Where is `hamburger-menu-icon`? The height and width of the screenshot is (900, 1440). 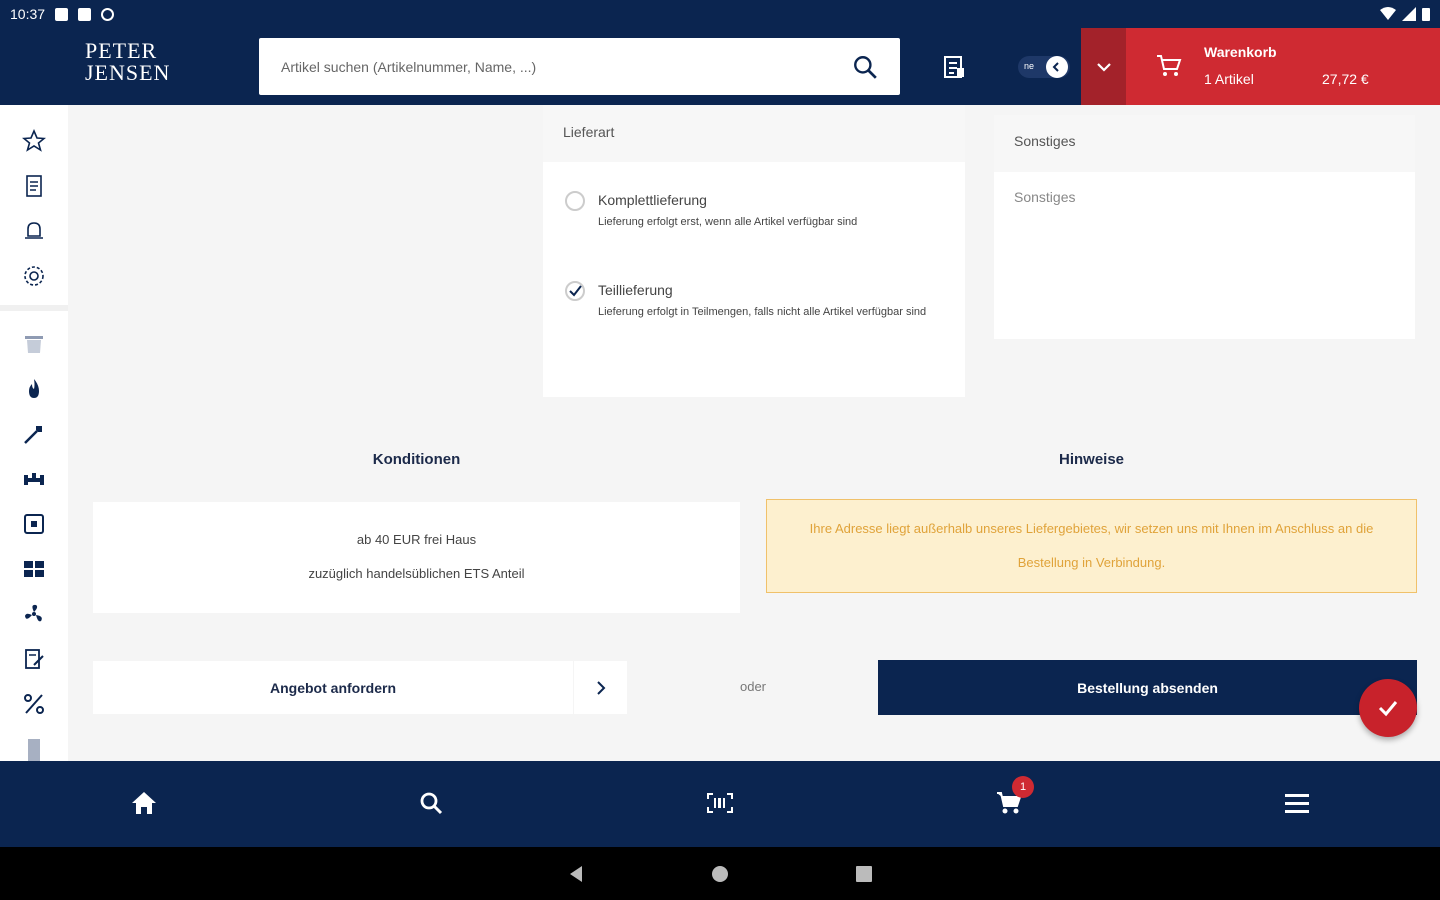
hamburger-menu-icon is located at coordinates (1297, 803).